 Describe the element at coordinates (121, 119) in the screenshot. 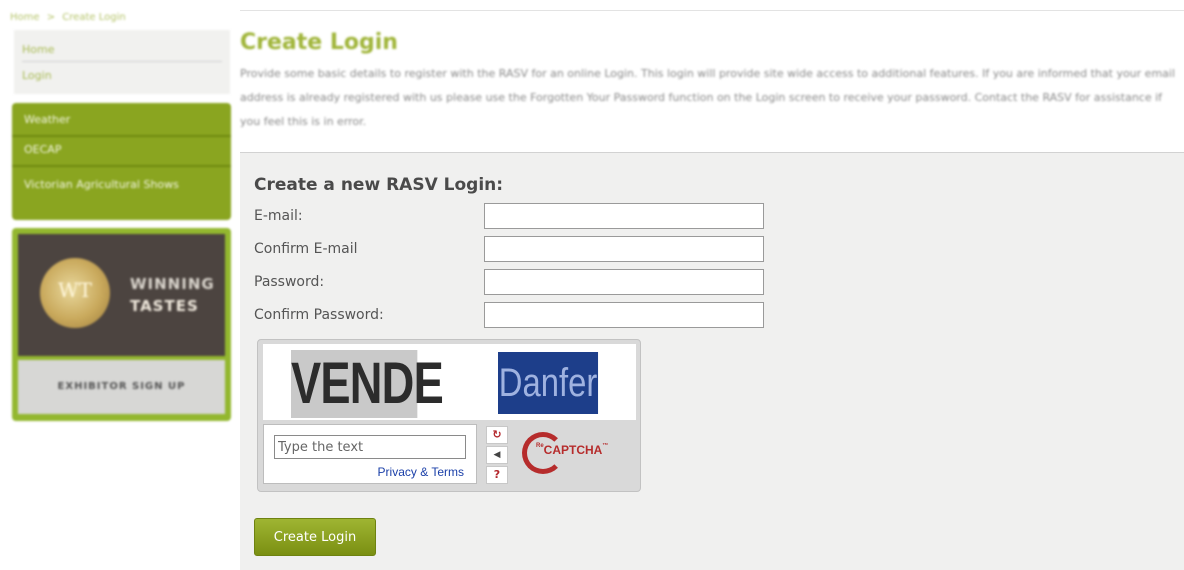

I see `sidebar-item-weather: Weather` at that location.